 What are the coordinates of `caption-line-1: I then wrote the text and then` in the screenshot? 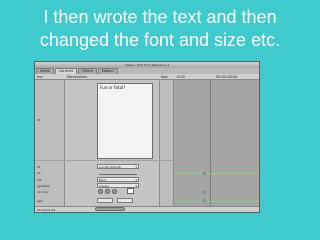 It's located at (160, 17).